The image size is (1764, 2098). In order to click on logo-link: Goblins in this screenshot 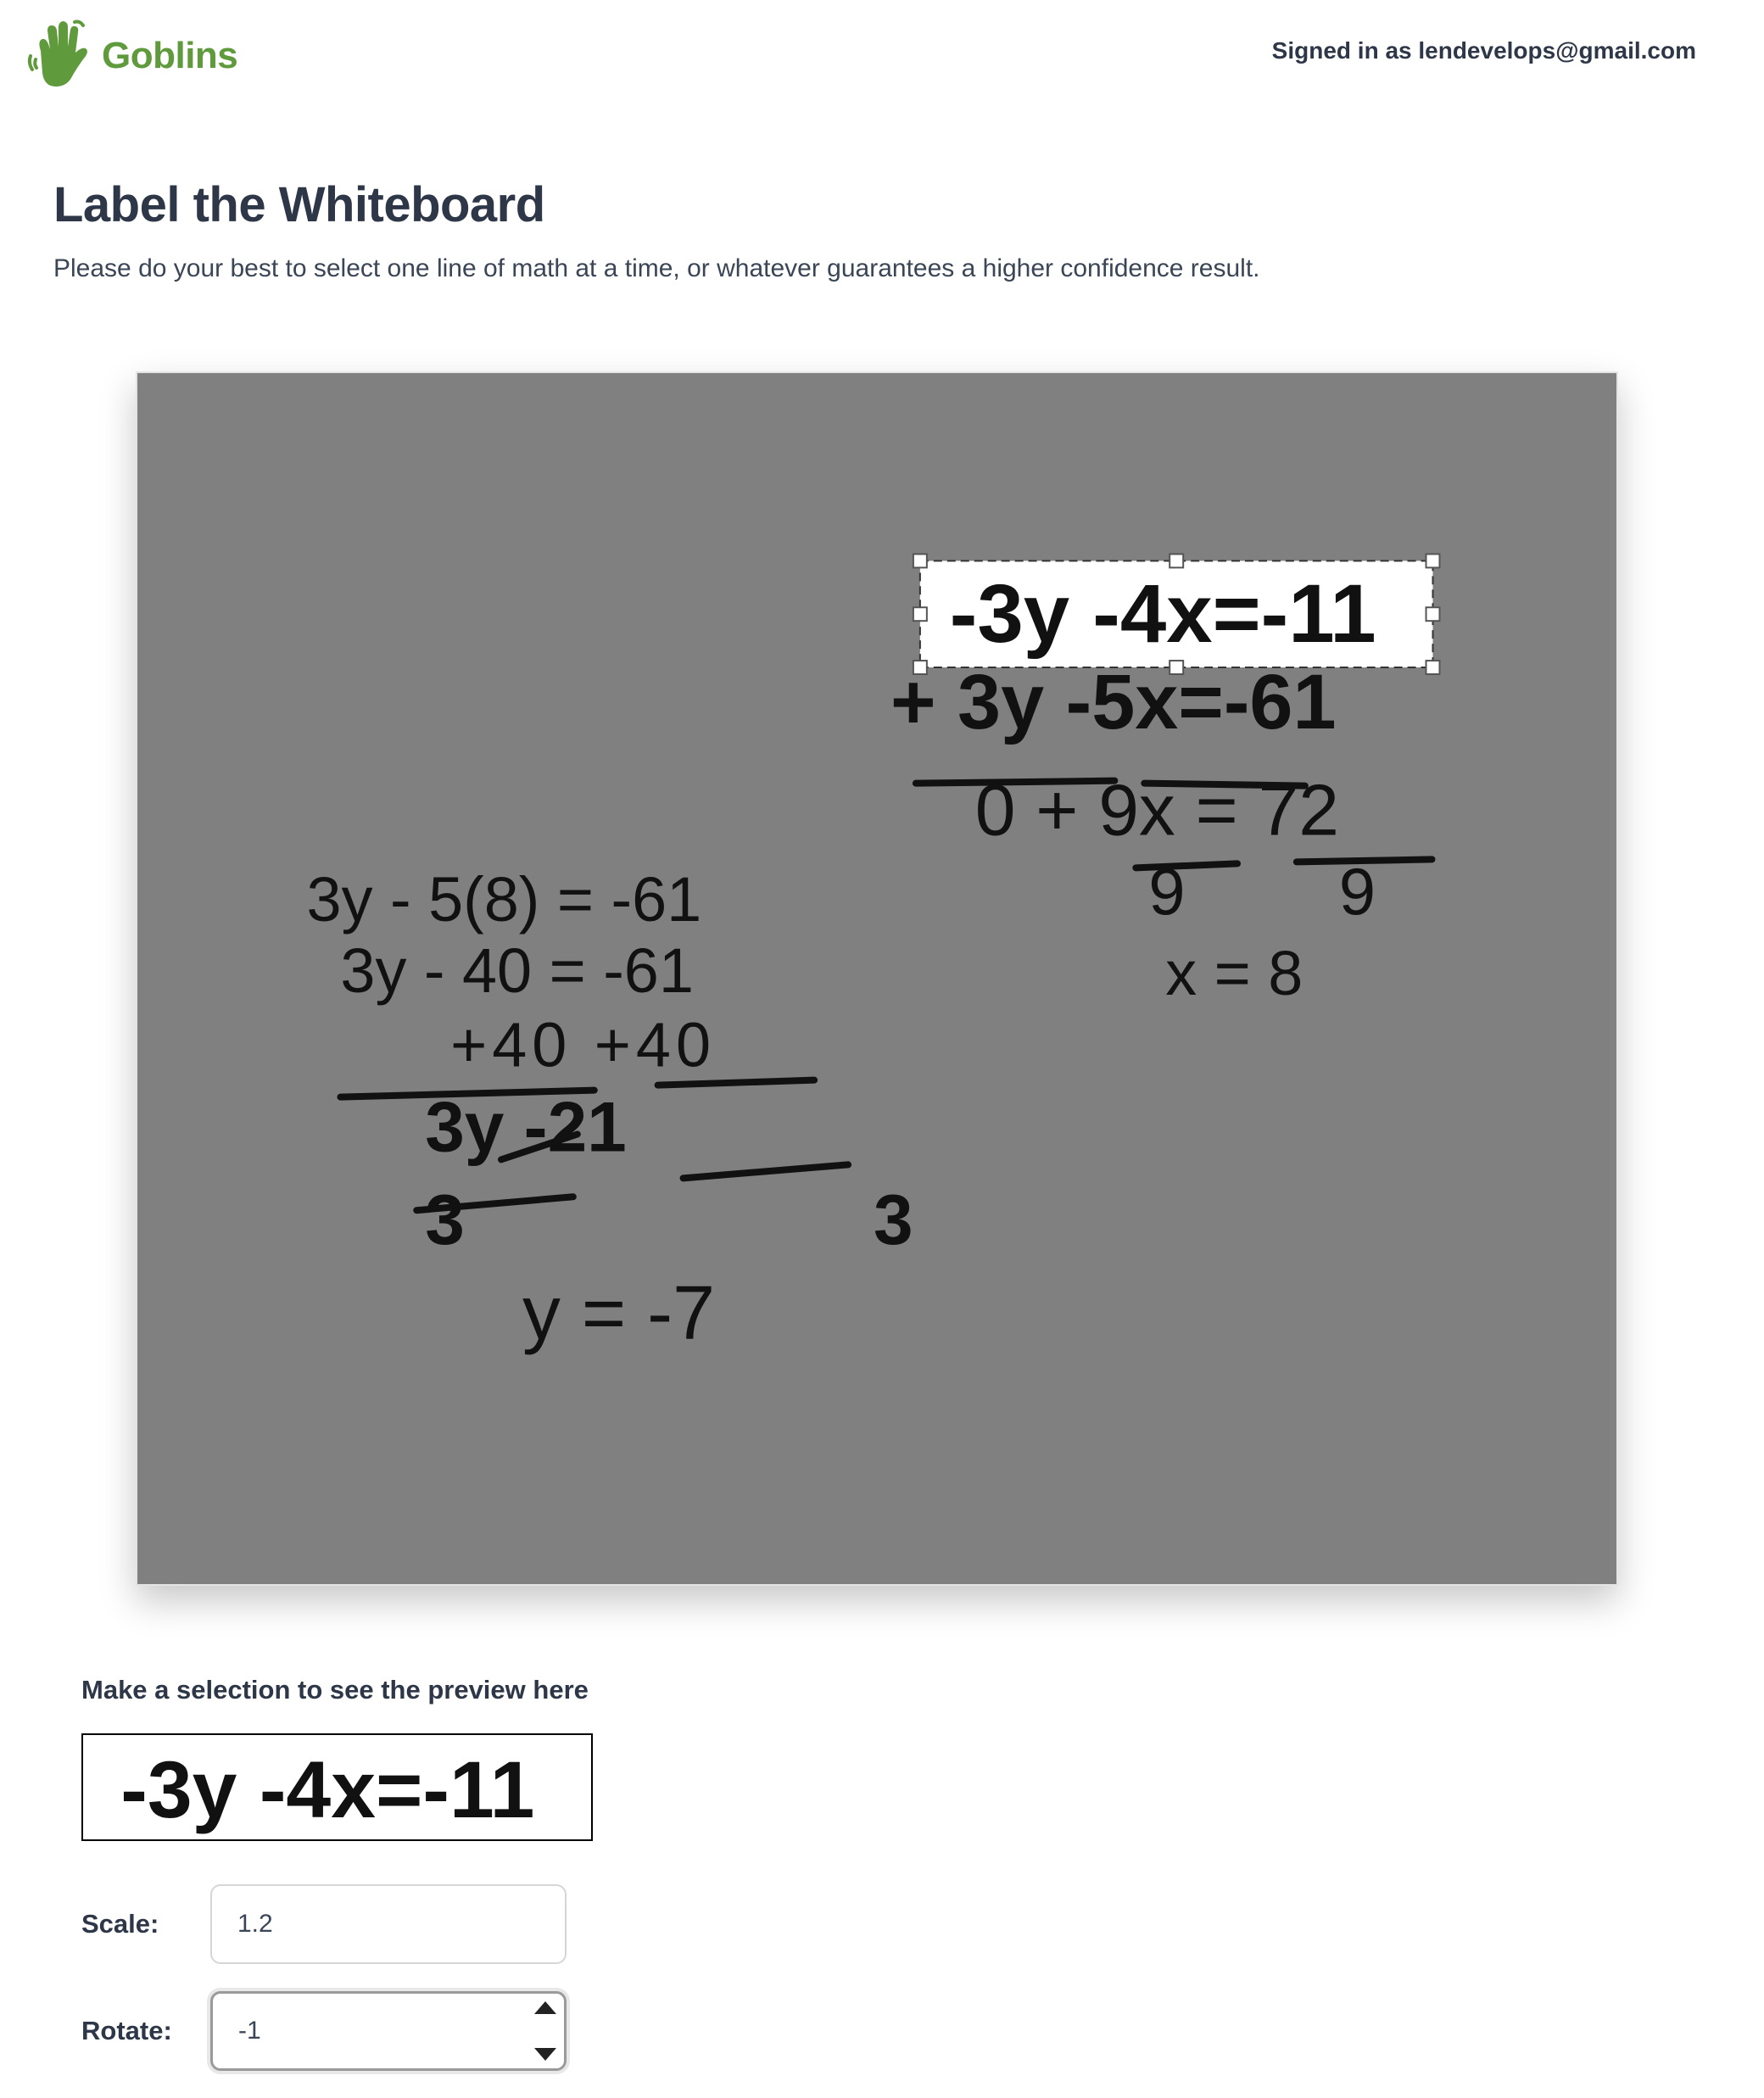, I will do `click(131, 55)`.